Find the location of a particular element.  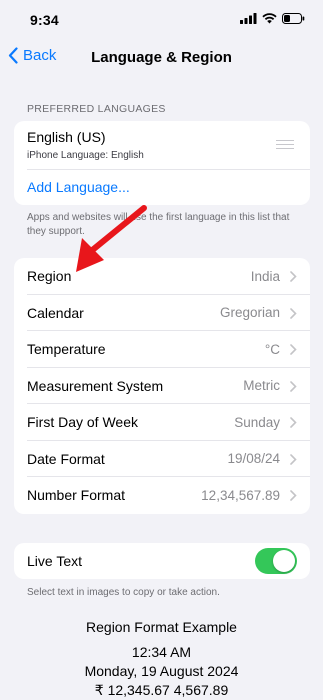

navigation-bar: Back Language & Region is located at coordinates (161, 58).